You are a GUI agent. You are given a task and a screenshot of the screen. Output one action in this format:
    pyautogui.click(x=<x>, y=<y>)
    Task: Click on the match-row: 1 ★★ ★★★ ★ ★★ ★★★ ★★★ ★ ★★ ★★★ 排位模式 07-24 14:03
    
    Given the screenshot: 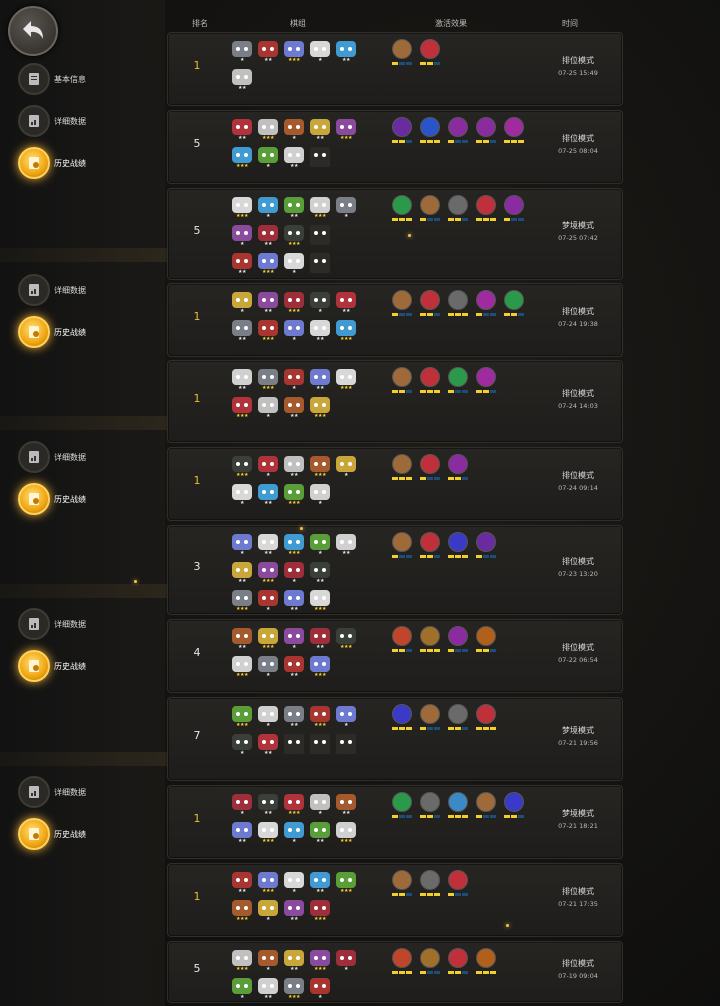 What is the action you would take?
    pyautogui.click(x=395, y=401)
    